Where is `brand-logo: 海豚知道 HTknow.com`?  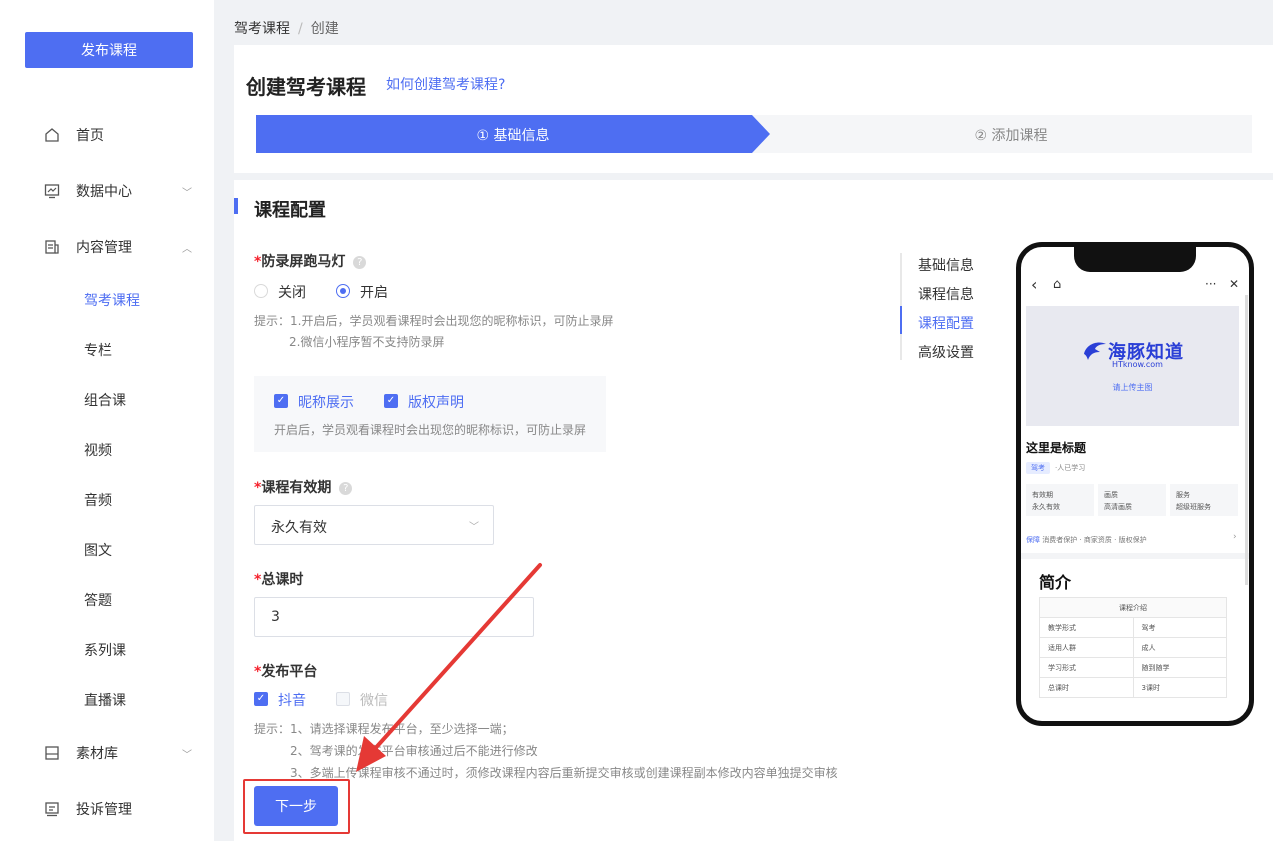 brand-logo: 海豚知道 HTknow.com is located at coordinates (1133, 353).